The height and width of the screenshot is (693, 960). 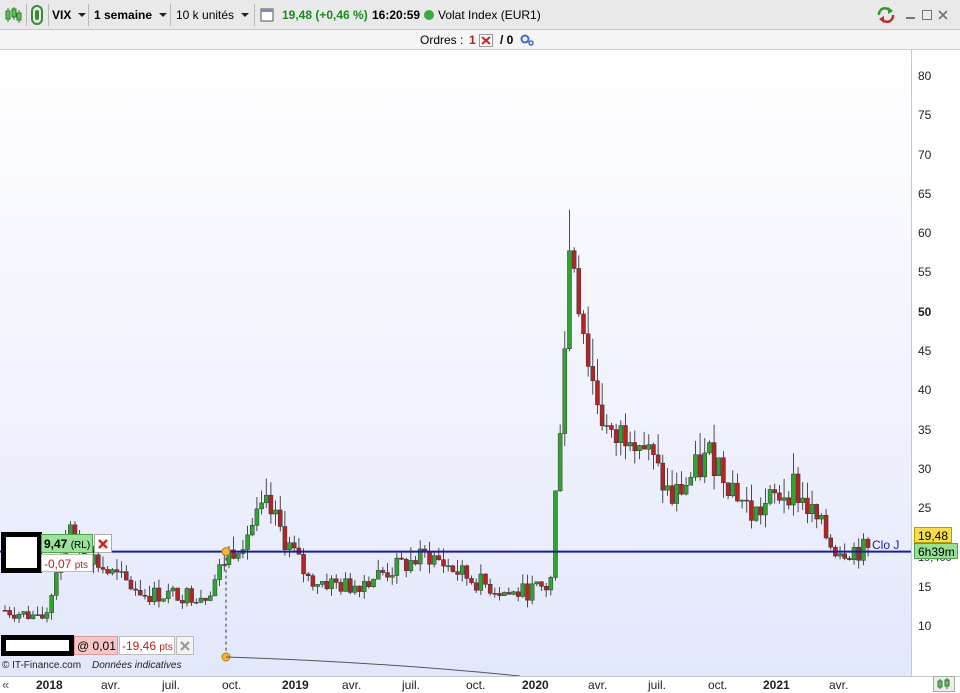 I want to click on settings-gear-icon, so click(x=527, y=41).